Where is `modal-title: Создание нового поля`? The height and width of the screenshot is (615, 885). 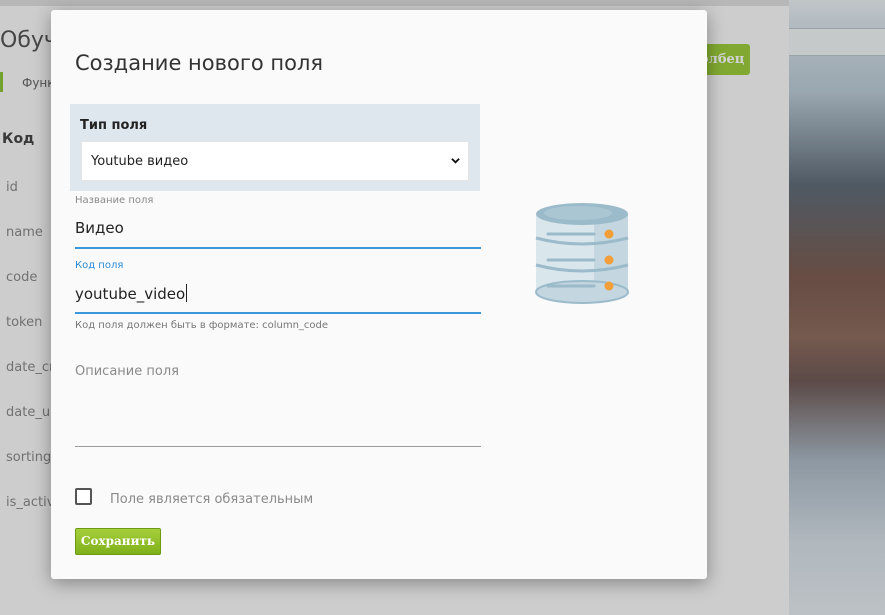 modal-title: Создание нового поля is located at coordinates (199, 63).